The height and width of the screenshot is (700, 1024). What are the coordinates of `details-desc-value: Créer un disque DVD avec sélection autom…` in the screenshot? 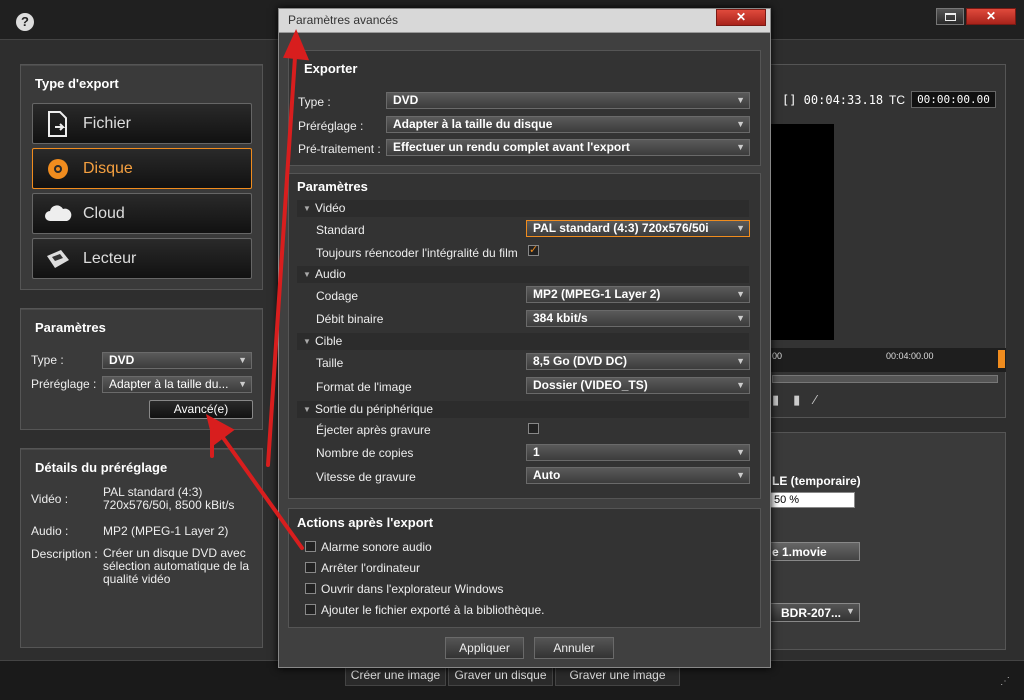 It's located at (176, 566).